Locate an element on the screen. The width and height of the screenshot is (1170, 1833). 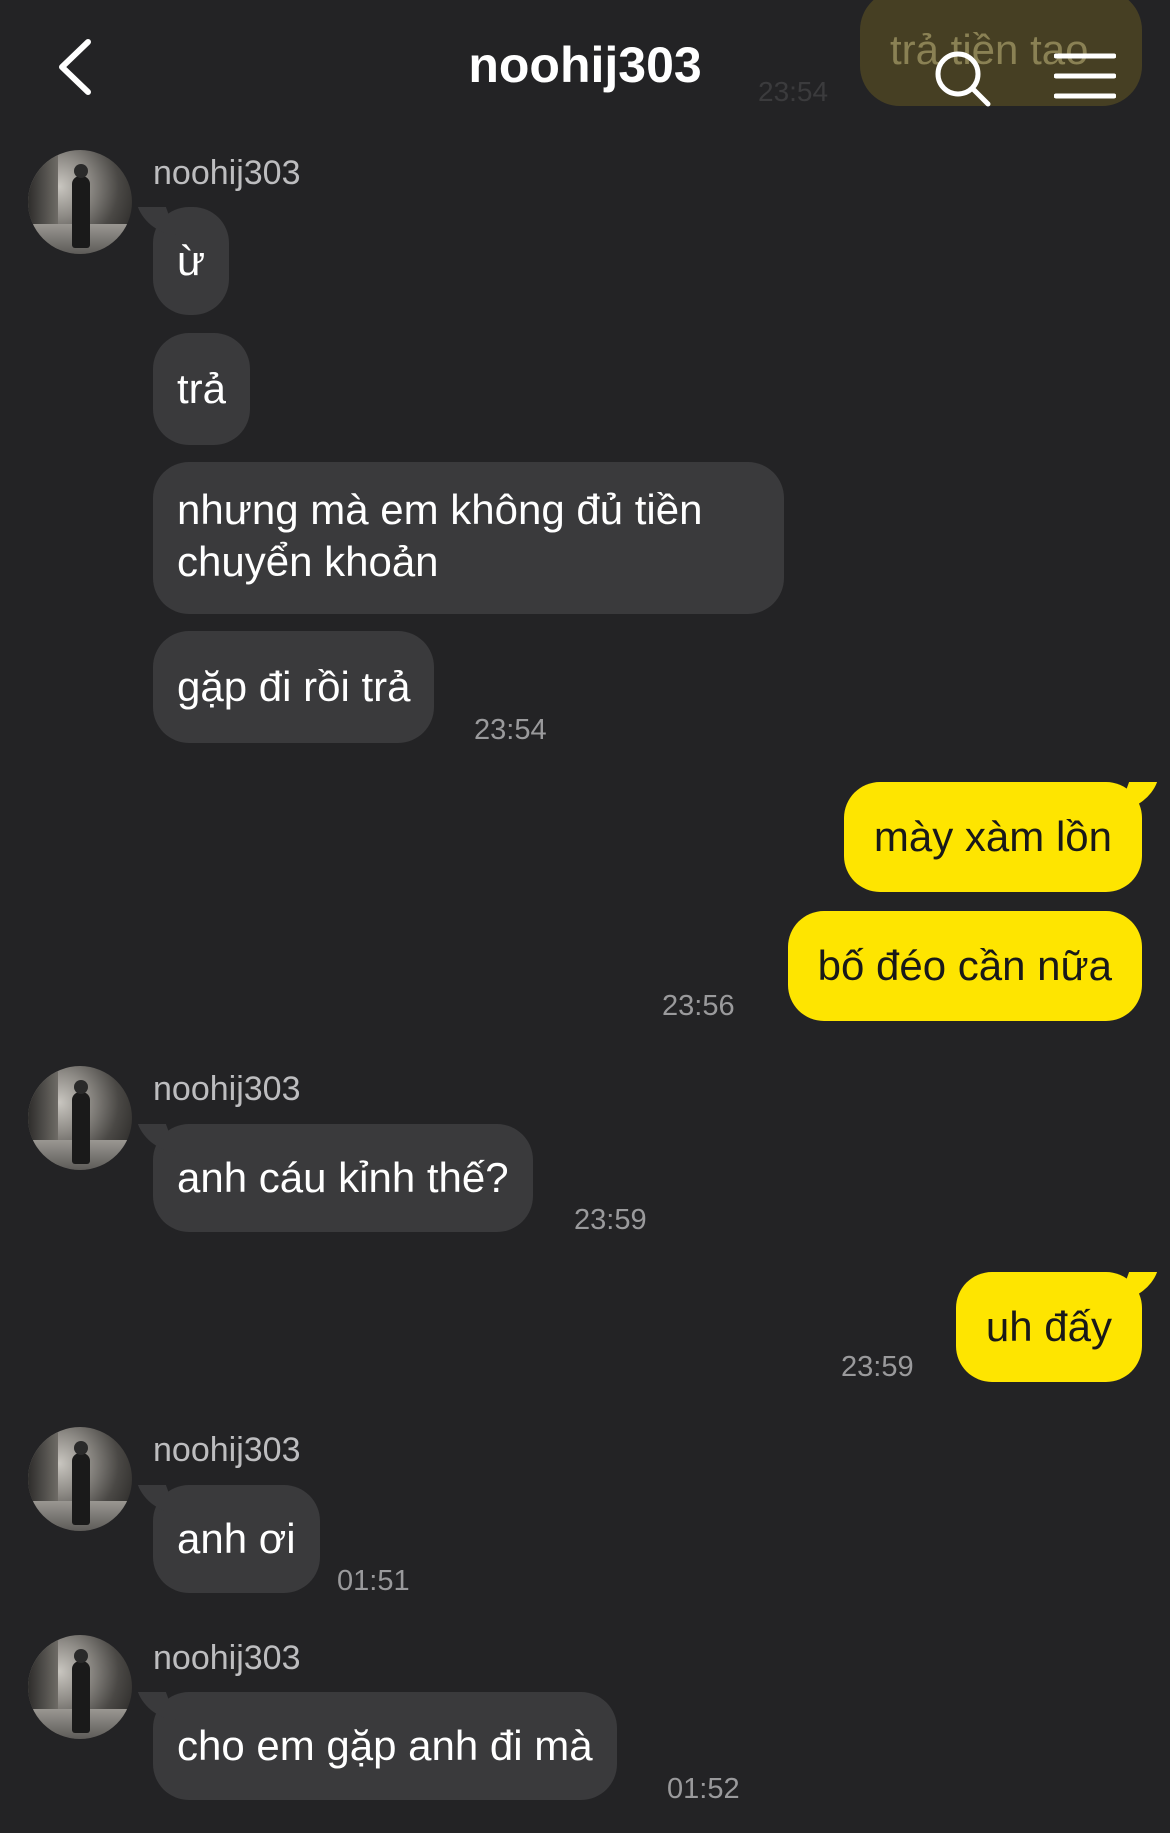
message-bubble: anh cáu kỉnh thế? is located at coordinates (343, 1178).